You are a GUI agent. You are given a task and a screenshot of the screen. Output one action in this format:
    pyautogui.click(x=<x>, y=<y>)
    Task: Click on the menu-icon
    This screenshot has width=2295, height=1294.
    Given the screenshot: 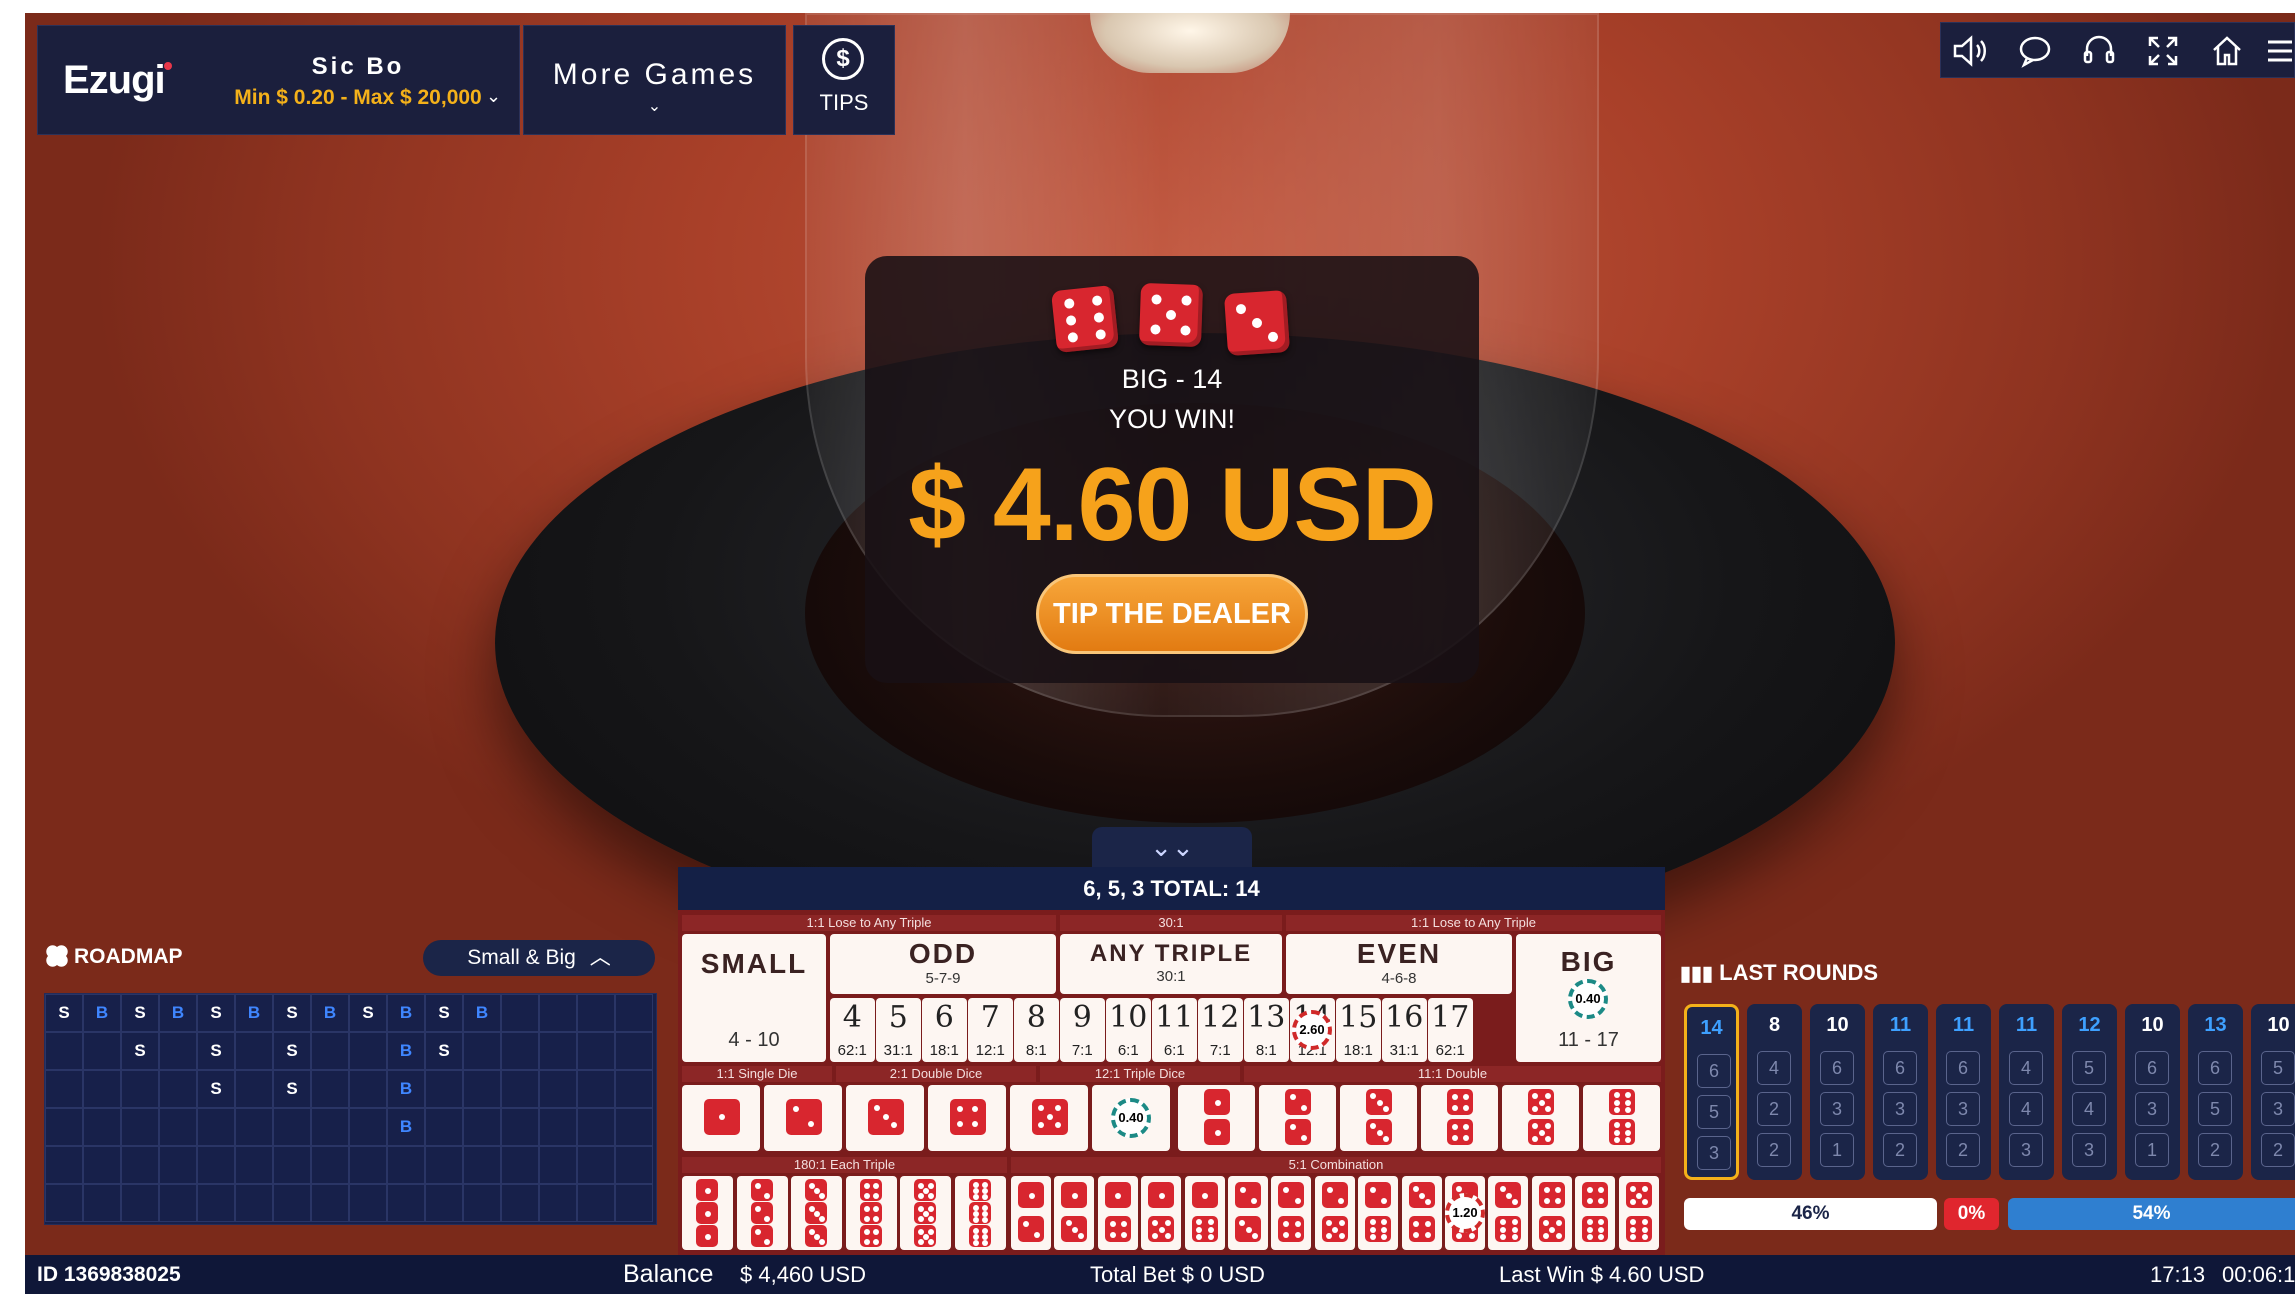 What is the action you would take?
    pyautogui.click(x=2277, y=51)
    